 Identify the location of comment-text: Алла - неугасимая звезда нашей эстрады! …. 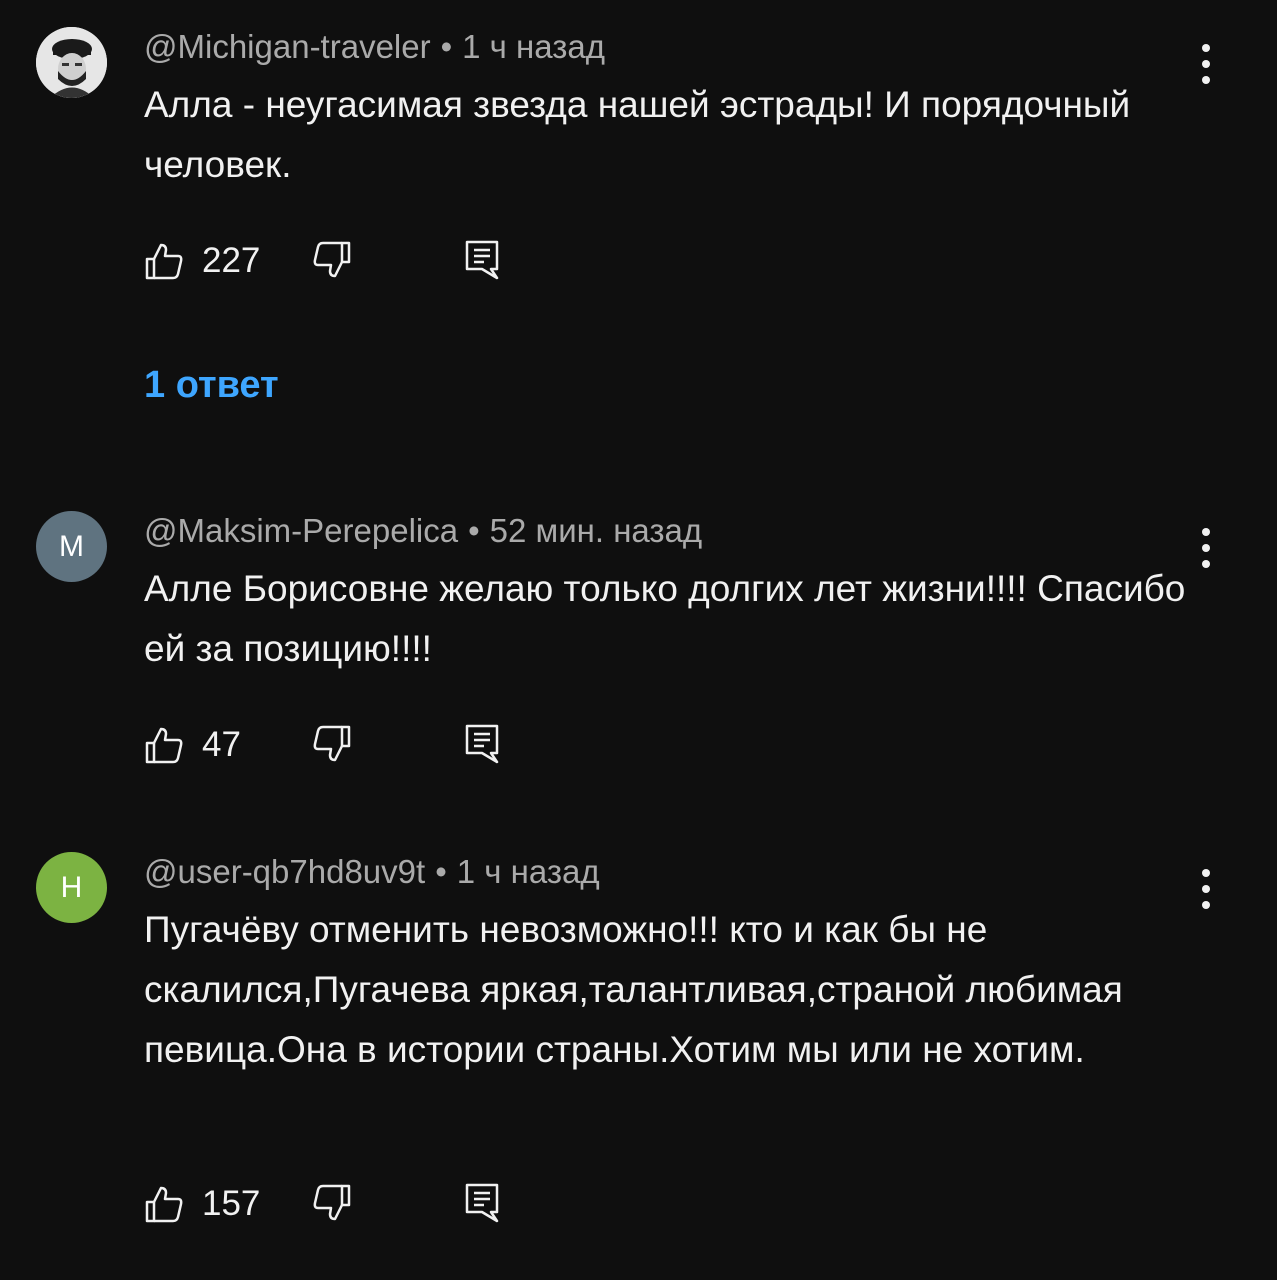
(637, 134).